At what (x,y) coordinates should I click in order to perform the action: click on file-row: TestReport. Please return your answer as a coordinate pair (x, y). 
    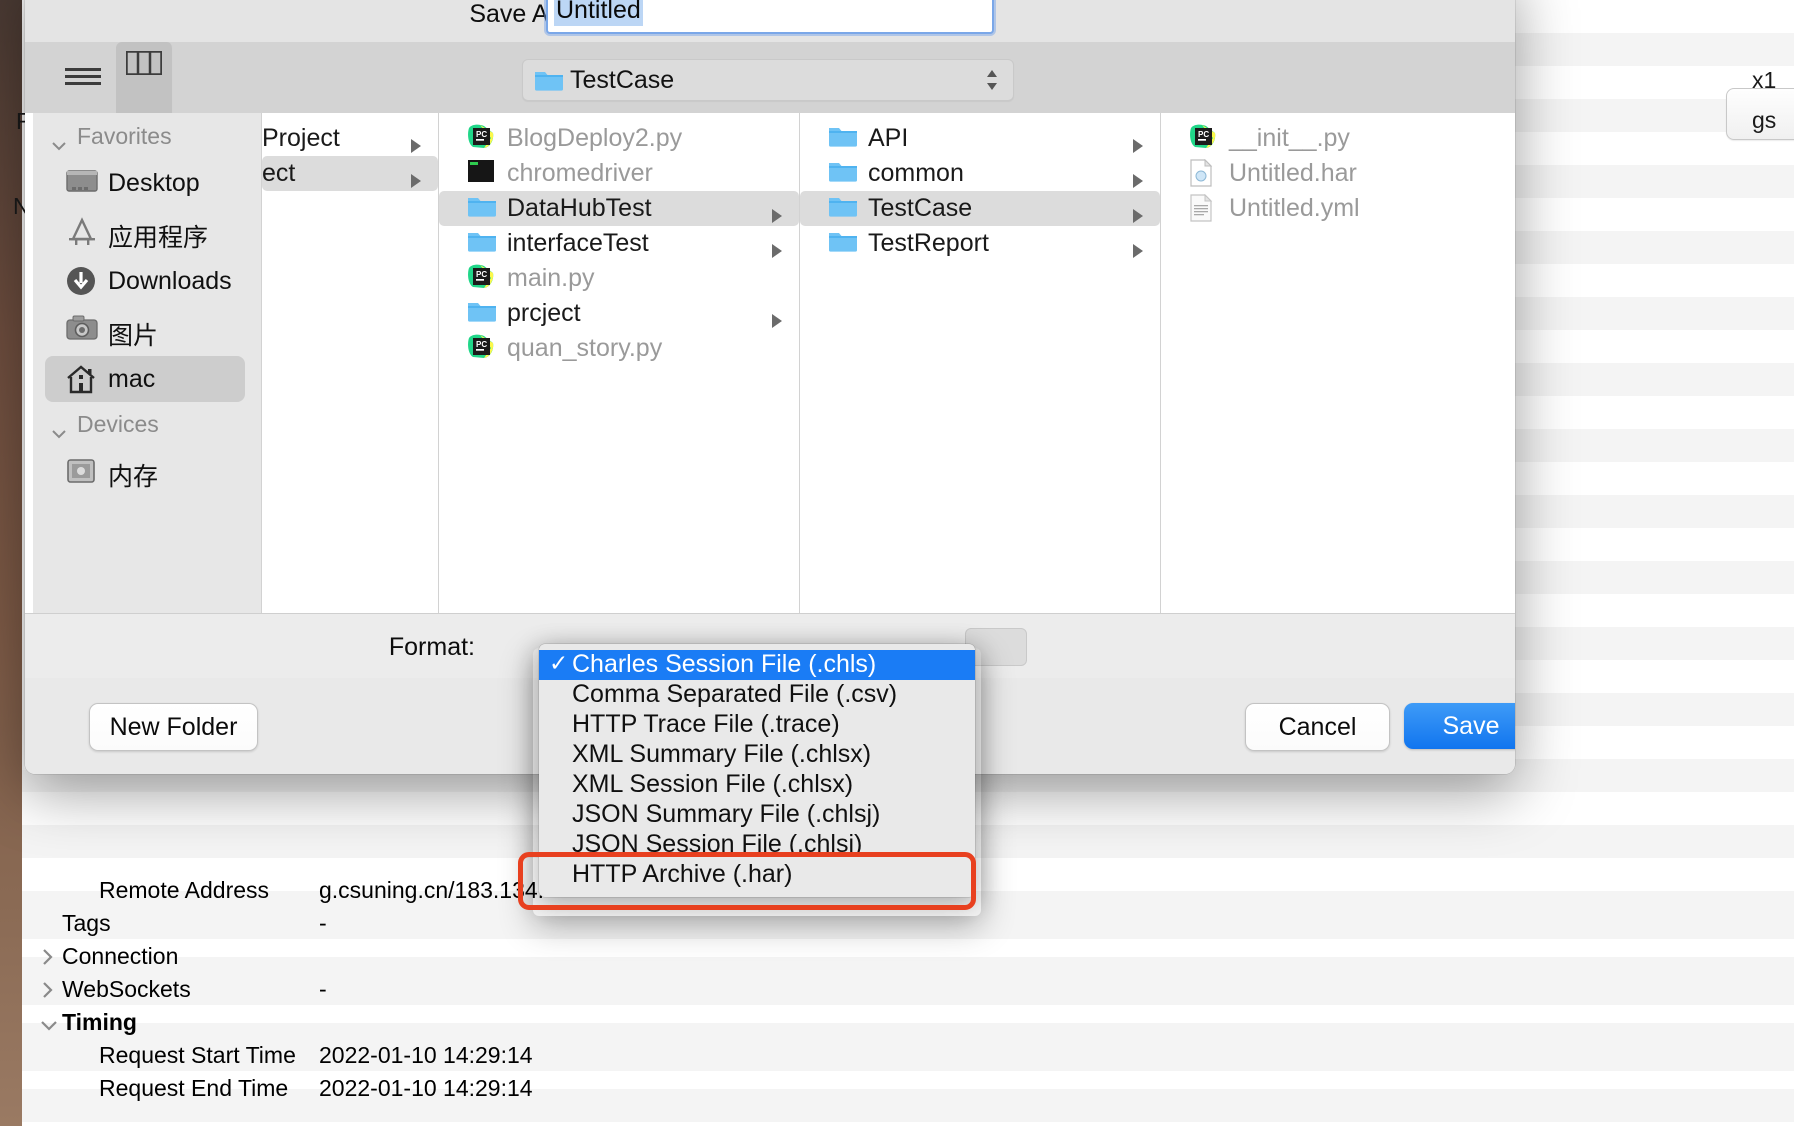
    Looking at the image, I should click on (980, 243).